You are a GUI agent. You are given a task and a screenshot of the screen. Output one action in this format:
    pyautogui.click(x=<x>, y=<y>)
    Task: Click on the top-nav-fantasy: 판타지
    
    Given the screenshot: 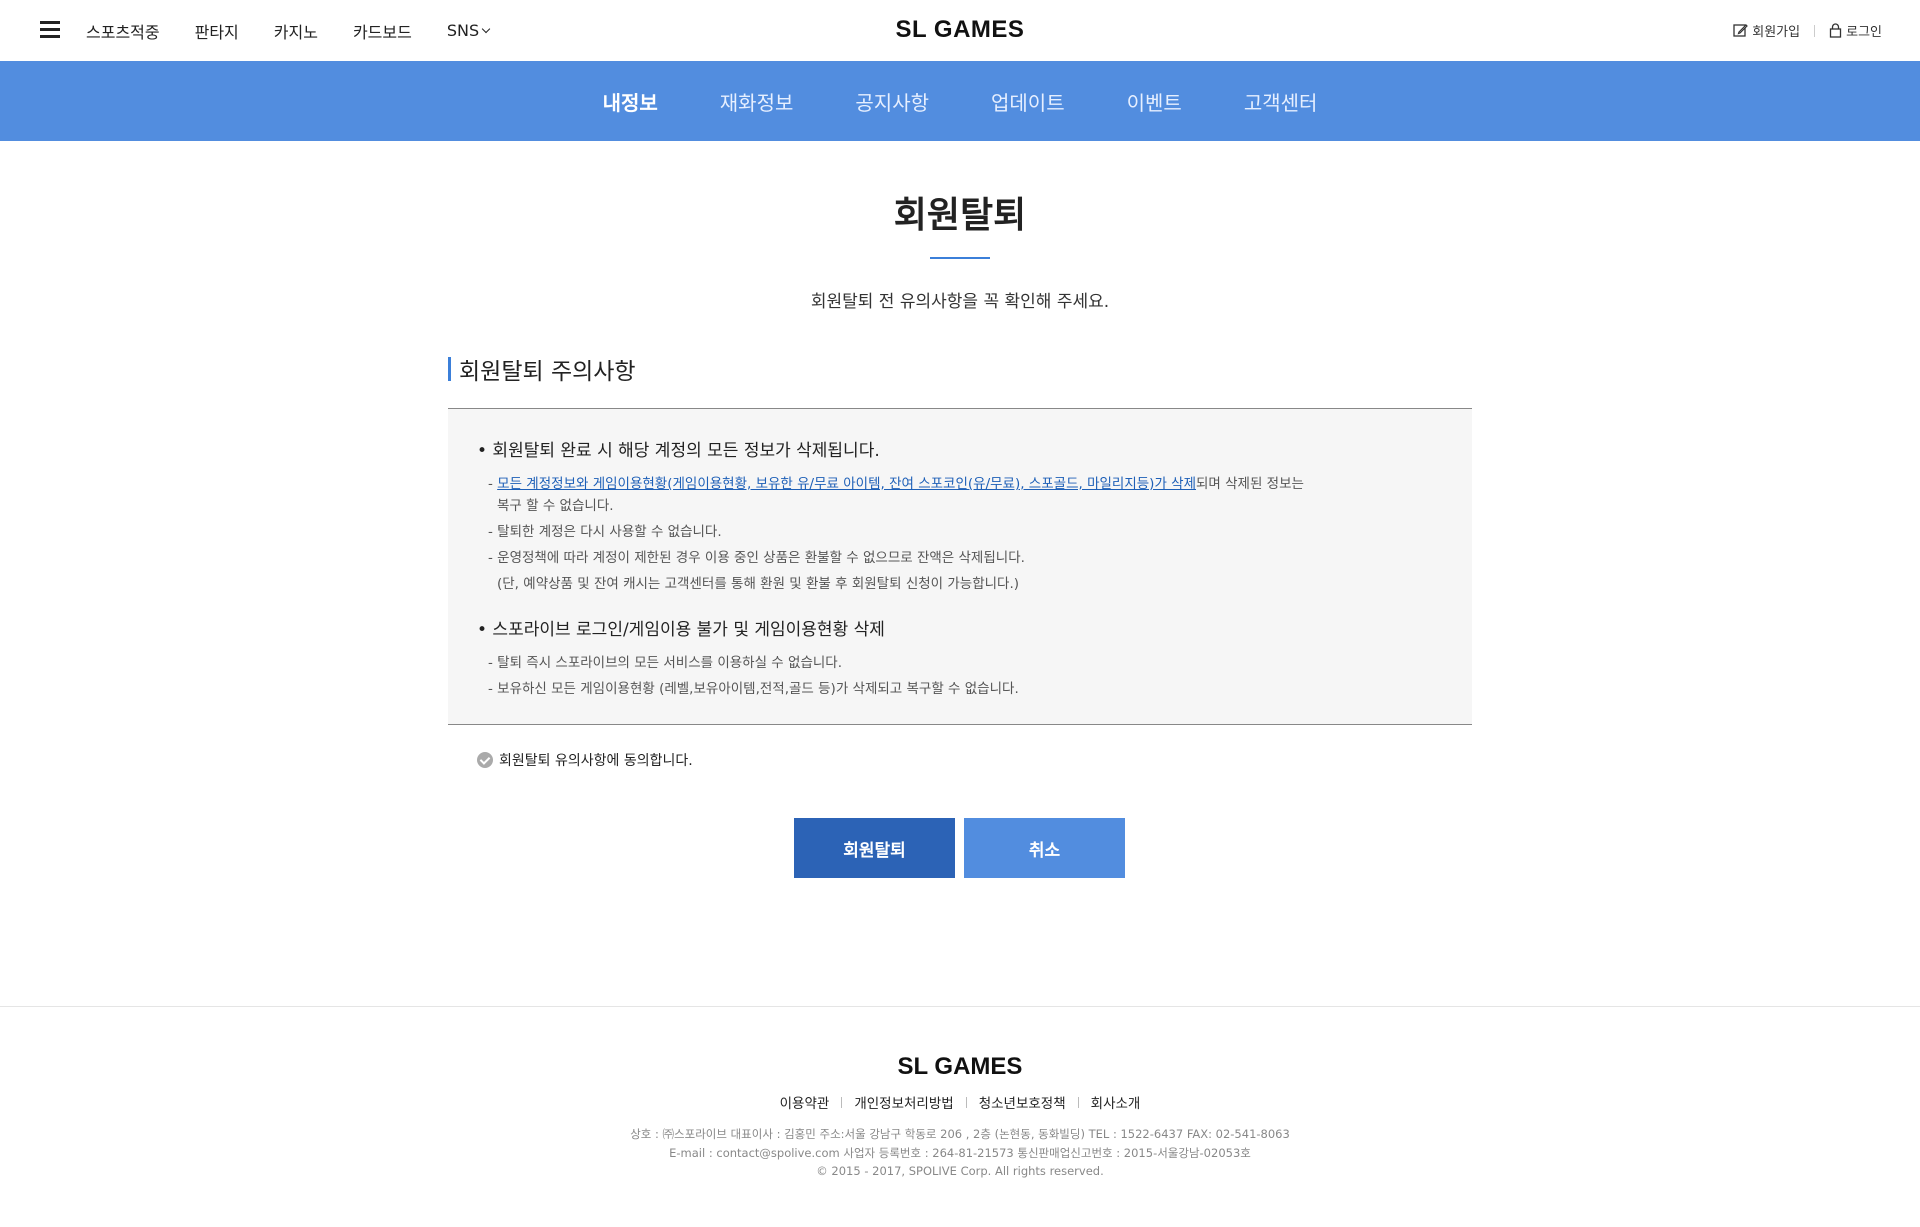 What is the action you would take?
    pyautogui.click(x=217, y=31)
    